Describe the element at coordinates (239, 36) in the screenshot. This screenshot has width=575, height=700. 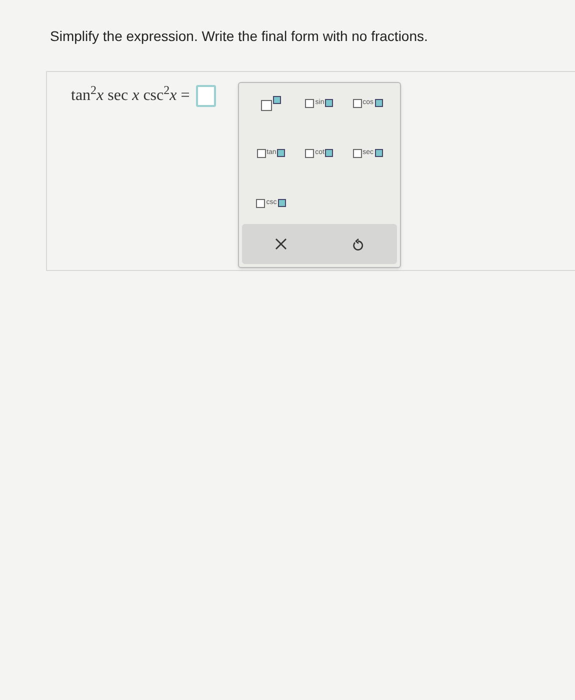
I see `instruction-text: Simplify the expression. Write the final form with no fractions.` at that location.